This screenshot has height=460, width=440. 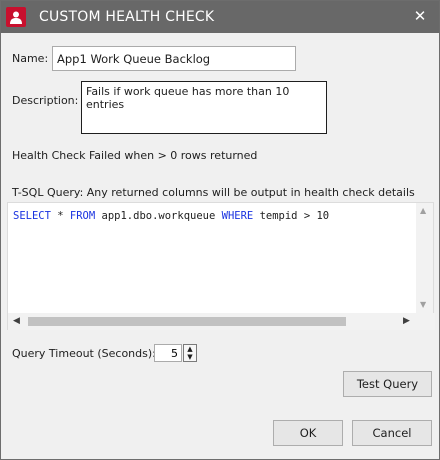 What do you see at coordinates (190, 357) in the screenshot?
I see `stepper-down-icon: ▼` at bounding box center [190, 357].